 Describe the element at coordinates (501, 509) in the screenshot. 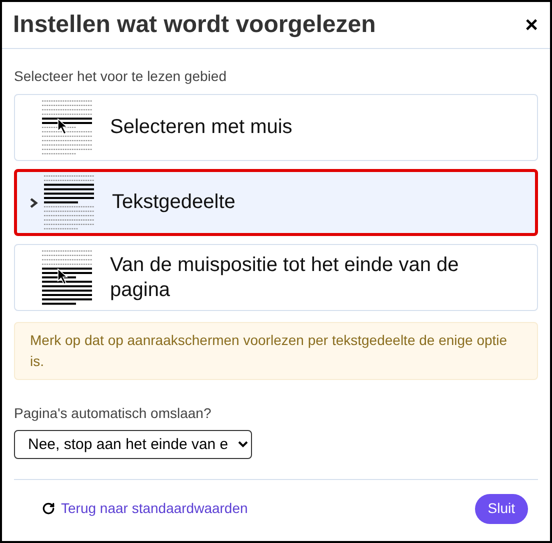

I see `close-dialog-button: Sluit` at that location.